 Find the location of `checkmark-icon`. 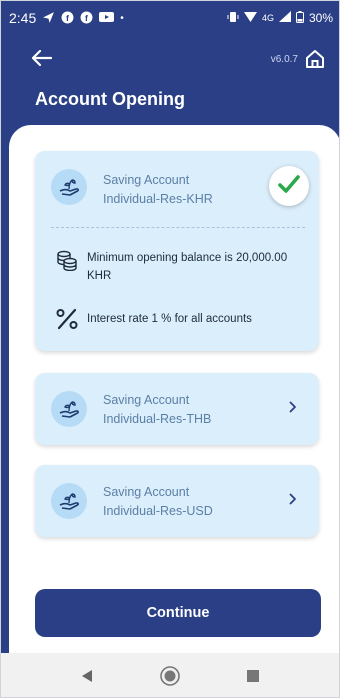

checkmark-icon is located at coordinates (289, 186).